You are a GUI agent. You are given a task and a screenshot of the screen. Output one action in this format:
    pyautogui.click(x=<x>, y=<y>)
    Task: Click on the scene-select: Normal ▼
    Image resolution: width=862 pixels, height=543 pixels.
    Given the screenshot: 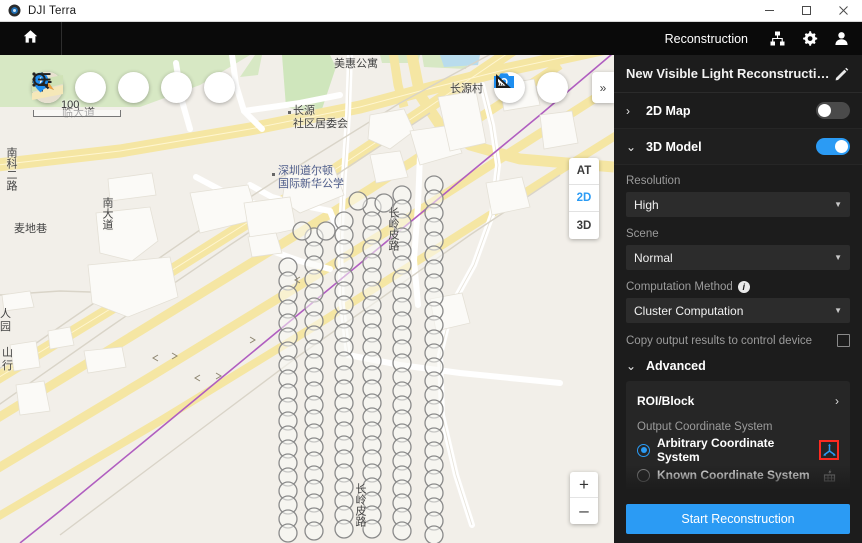 What is the action you would take?
    pyautogui.click(x=738, y=257)
    